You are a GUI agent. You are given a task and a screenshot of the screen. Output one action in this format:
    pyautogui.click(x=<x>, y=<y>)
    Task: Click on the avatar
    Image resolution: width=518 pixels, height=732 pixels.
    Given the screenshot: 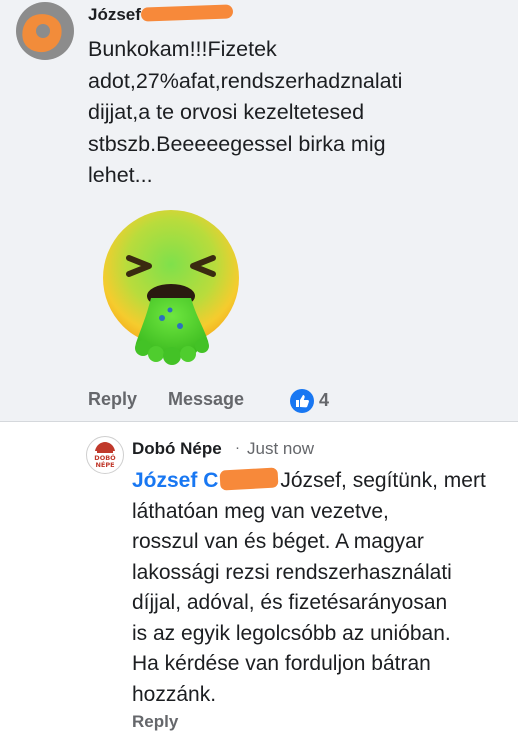 What is the action you would take?
    pyautogui.click(x=45, y=31)
    